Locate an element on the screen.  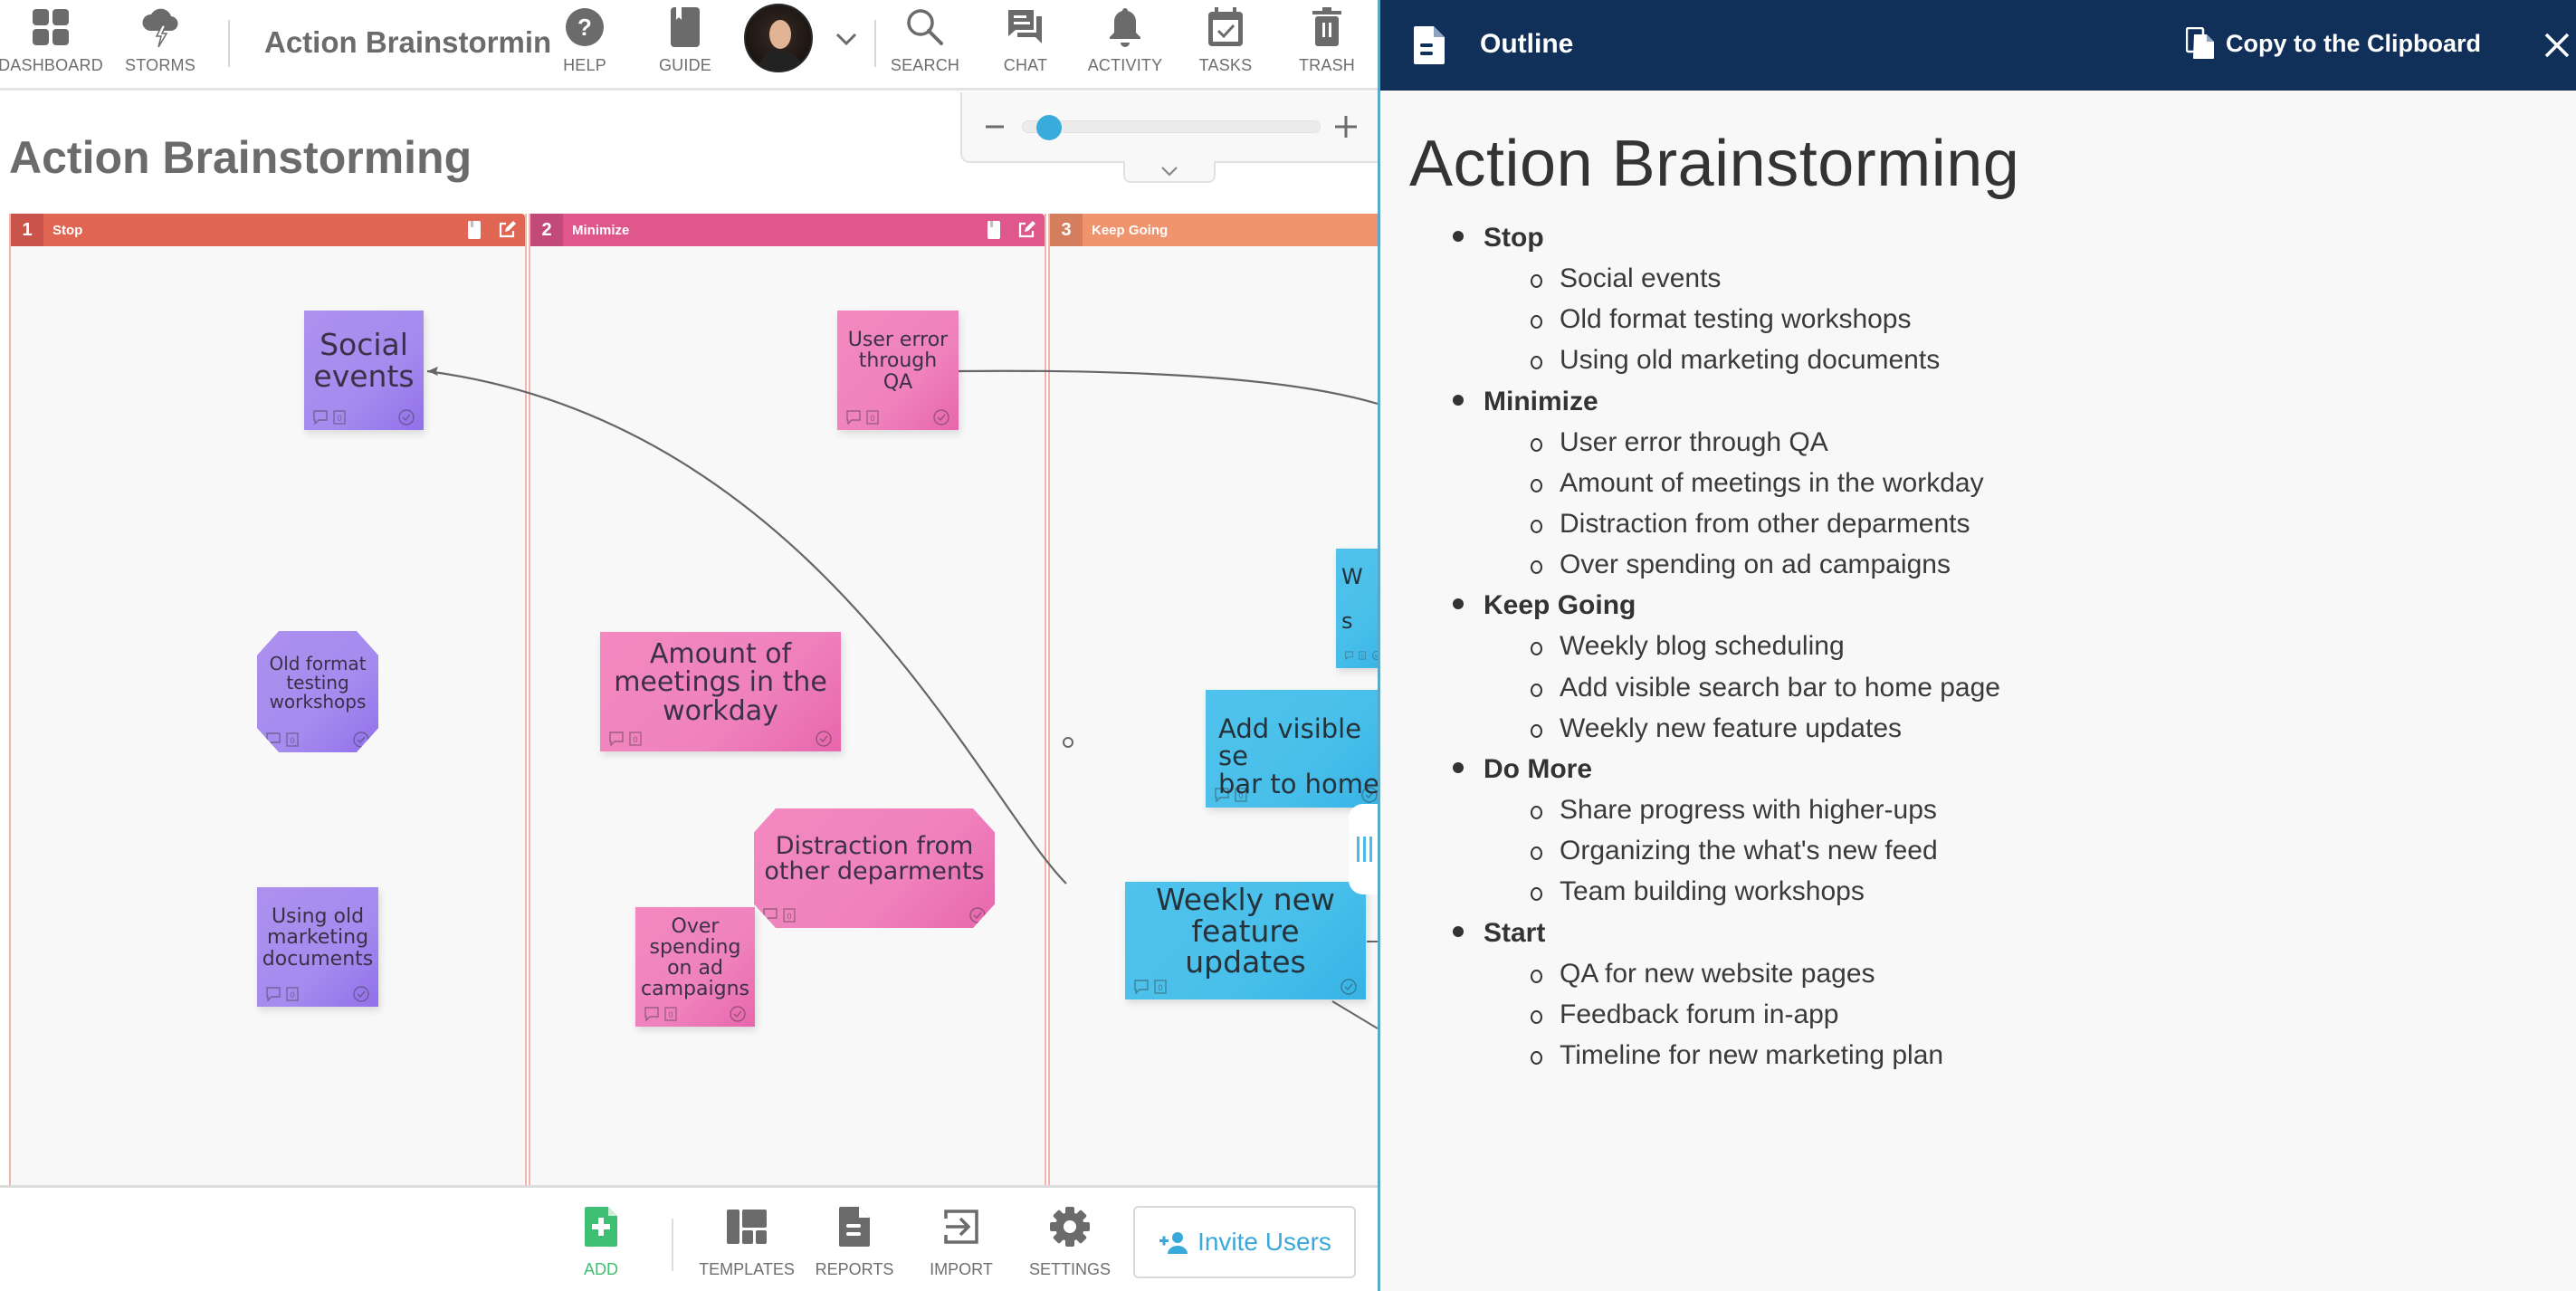
sticky-note: Amount of meetings in the workday 0 is located at coordinates (720, 691).